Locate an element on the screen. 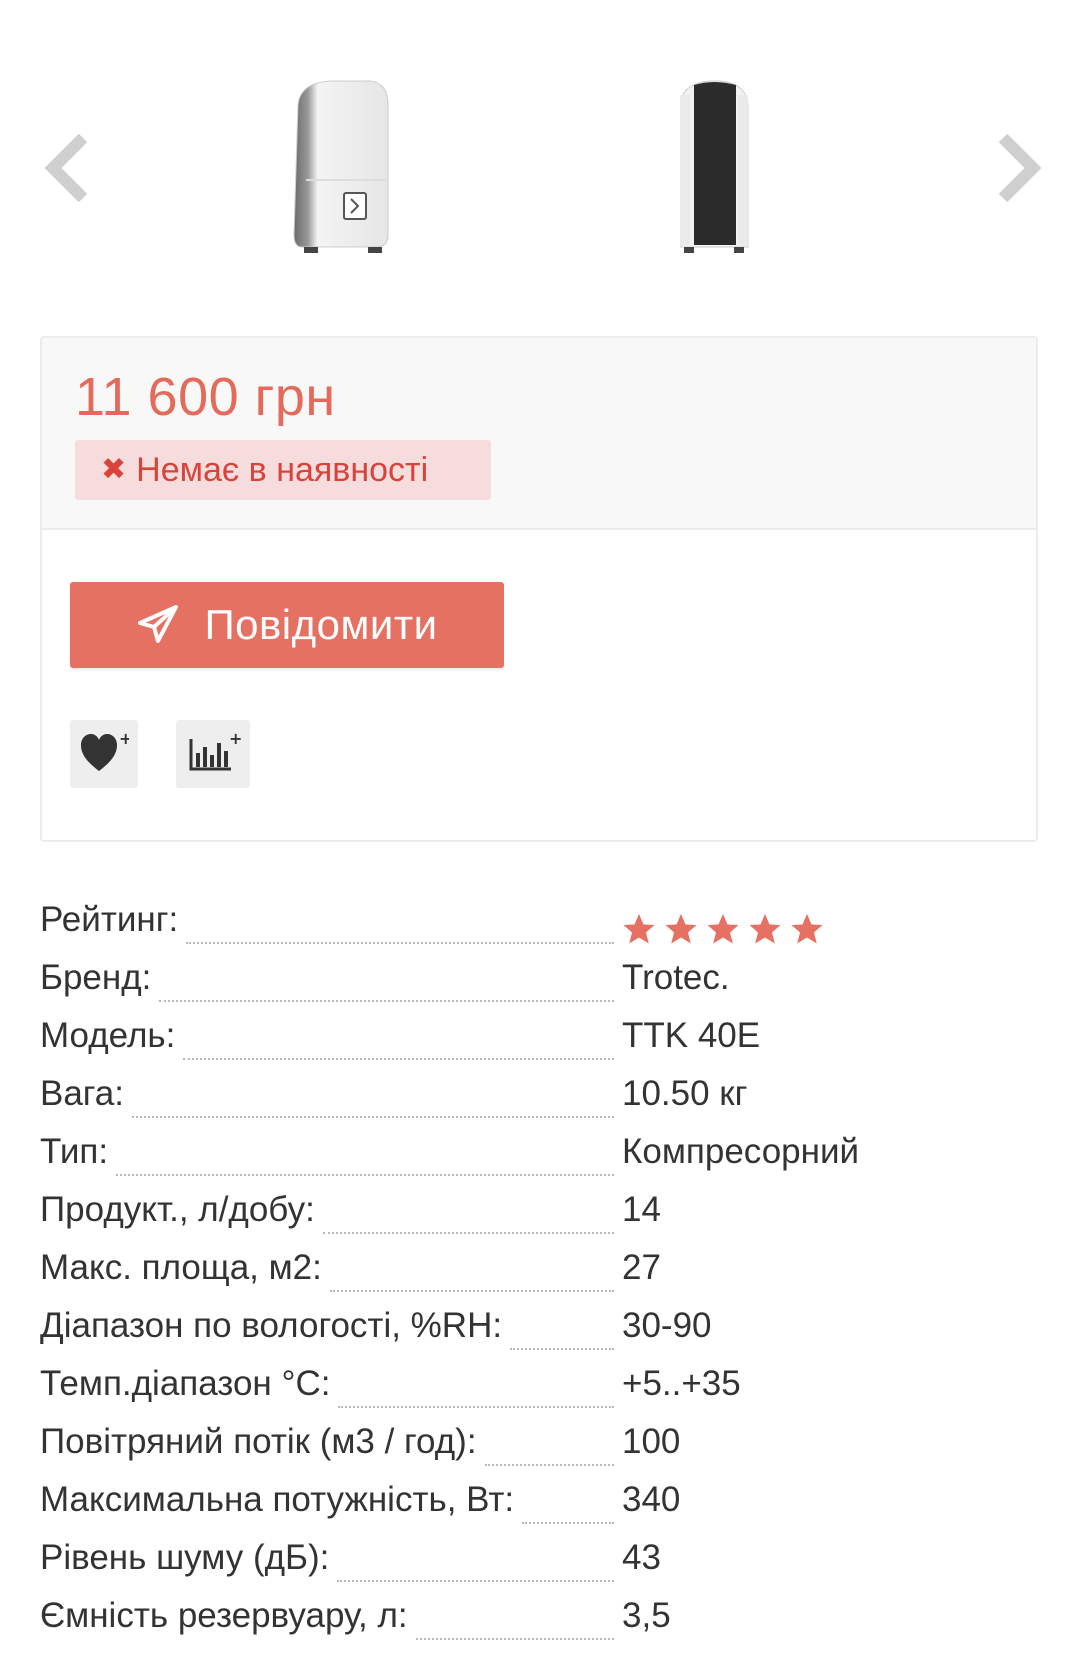 The image size is (1080, 1654). spec-row: Діапазон по вологості, %RH: 30-90 is located at coordinates (540, 1335).